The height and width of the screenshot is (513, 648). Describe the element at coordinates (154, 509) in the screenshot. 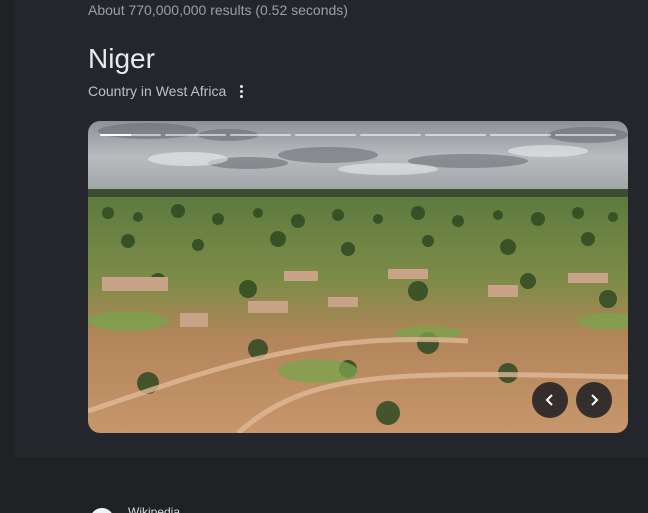

I see `source-name: Wikipedia` at that location.